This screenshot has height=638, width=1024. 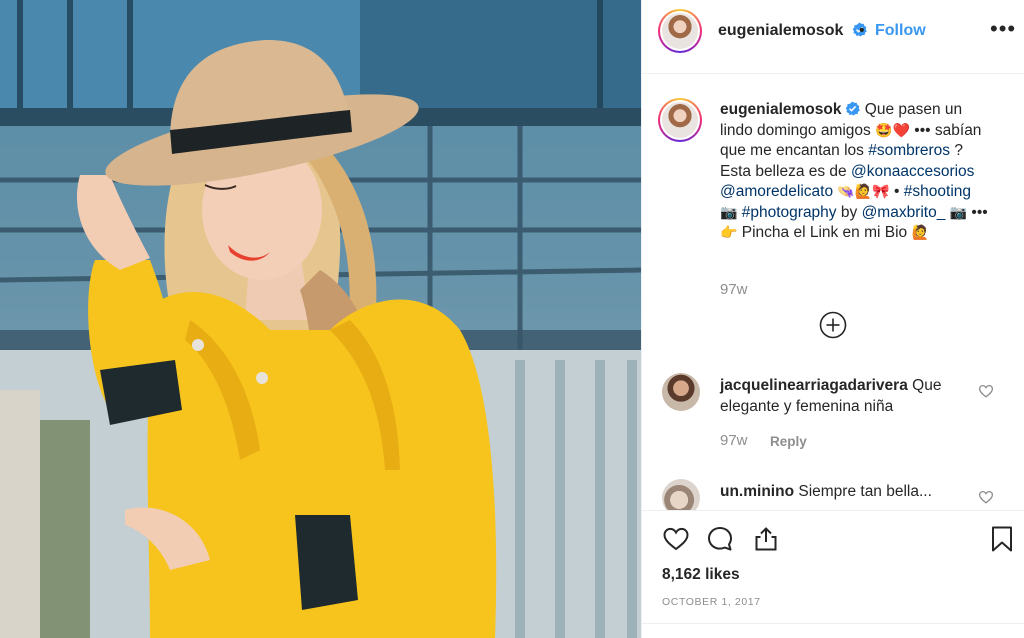 I want to click on camera-emoji-1: 📷, so click(x=729, y=212).